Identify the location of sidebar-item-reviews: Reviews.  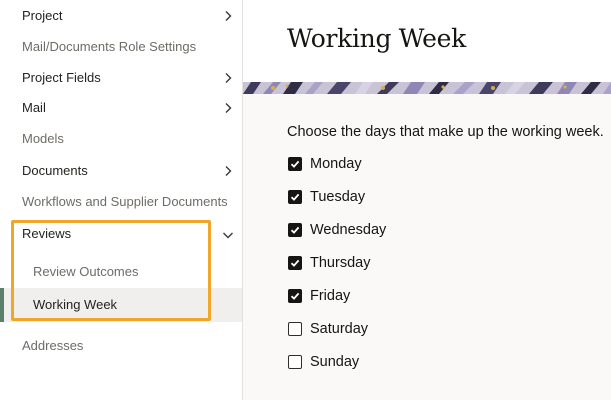
(121, 234).